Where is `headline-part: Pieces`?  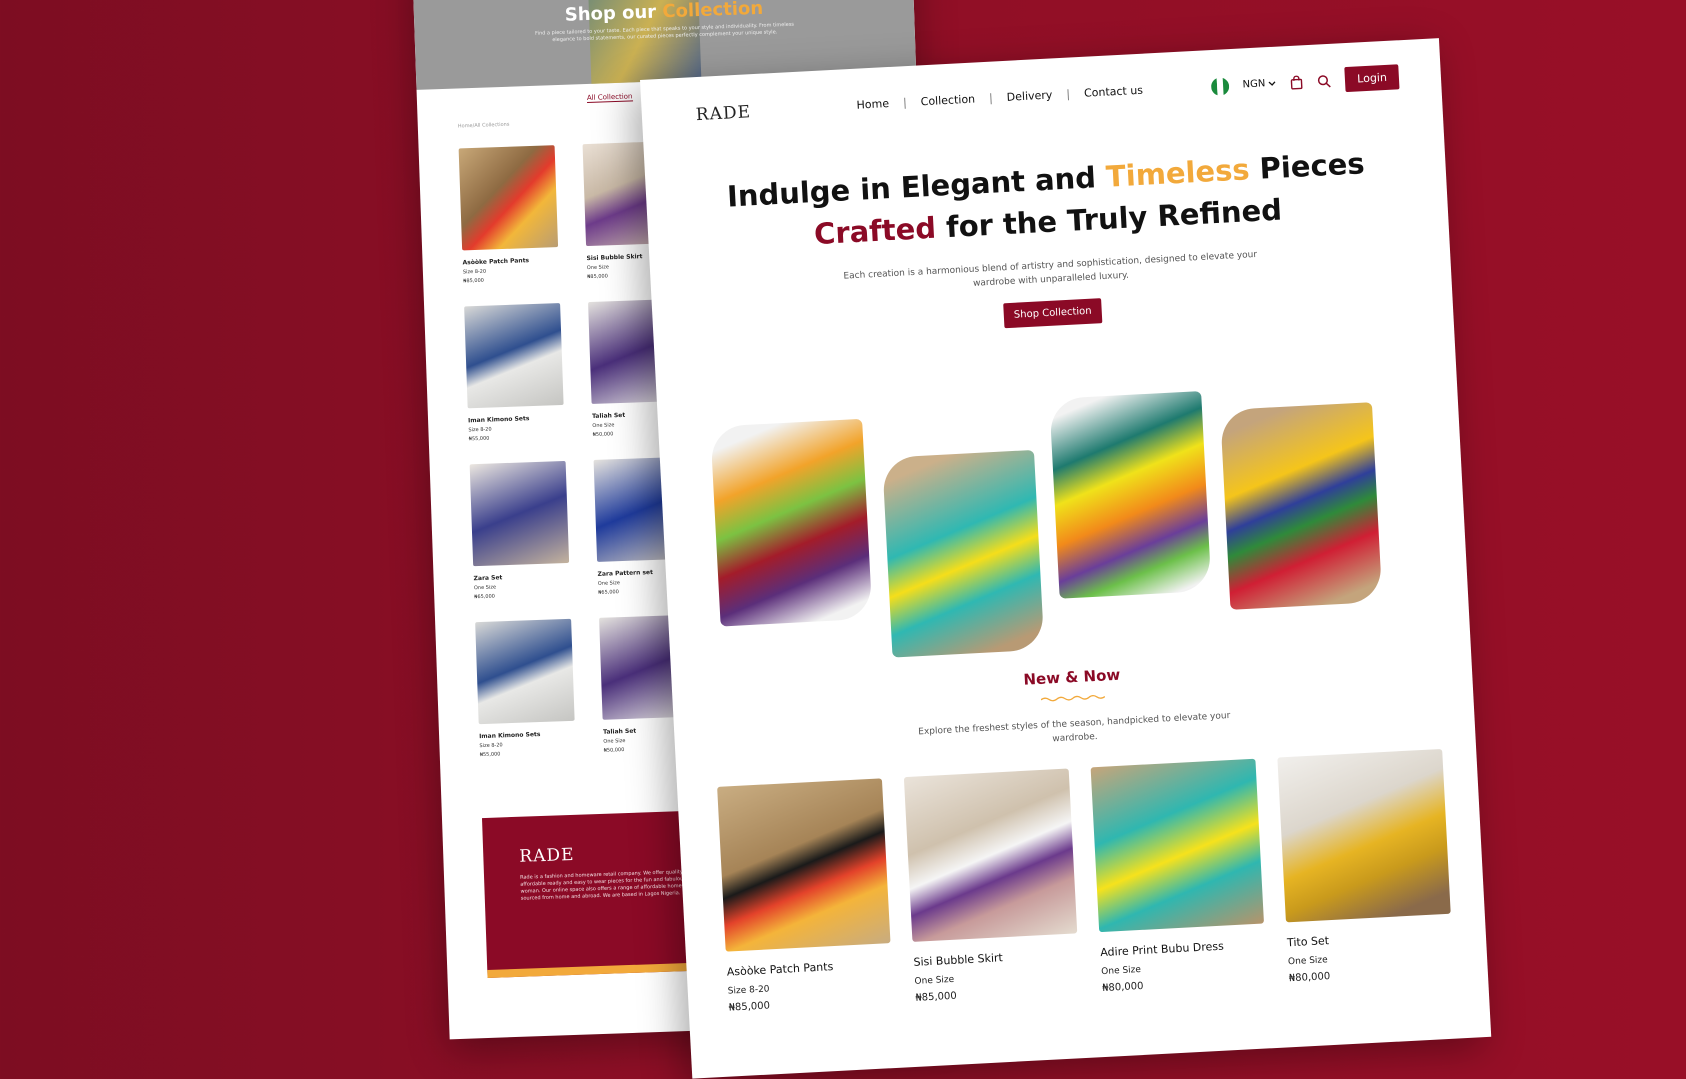
headline-part: Pieces is located at coordinates (1312, 166).